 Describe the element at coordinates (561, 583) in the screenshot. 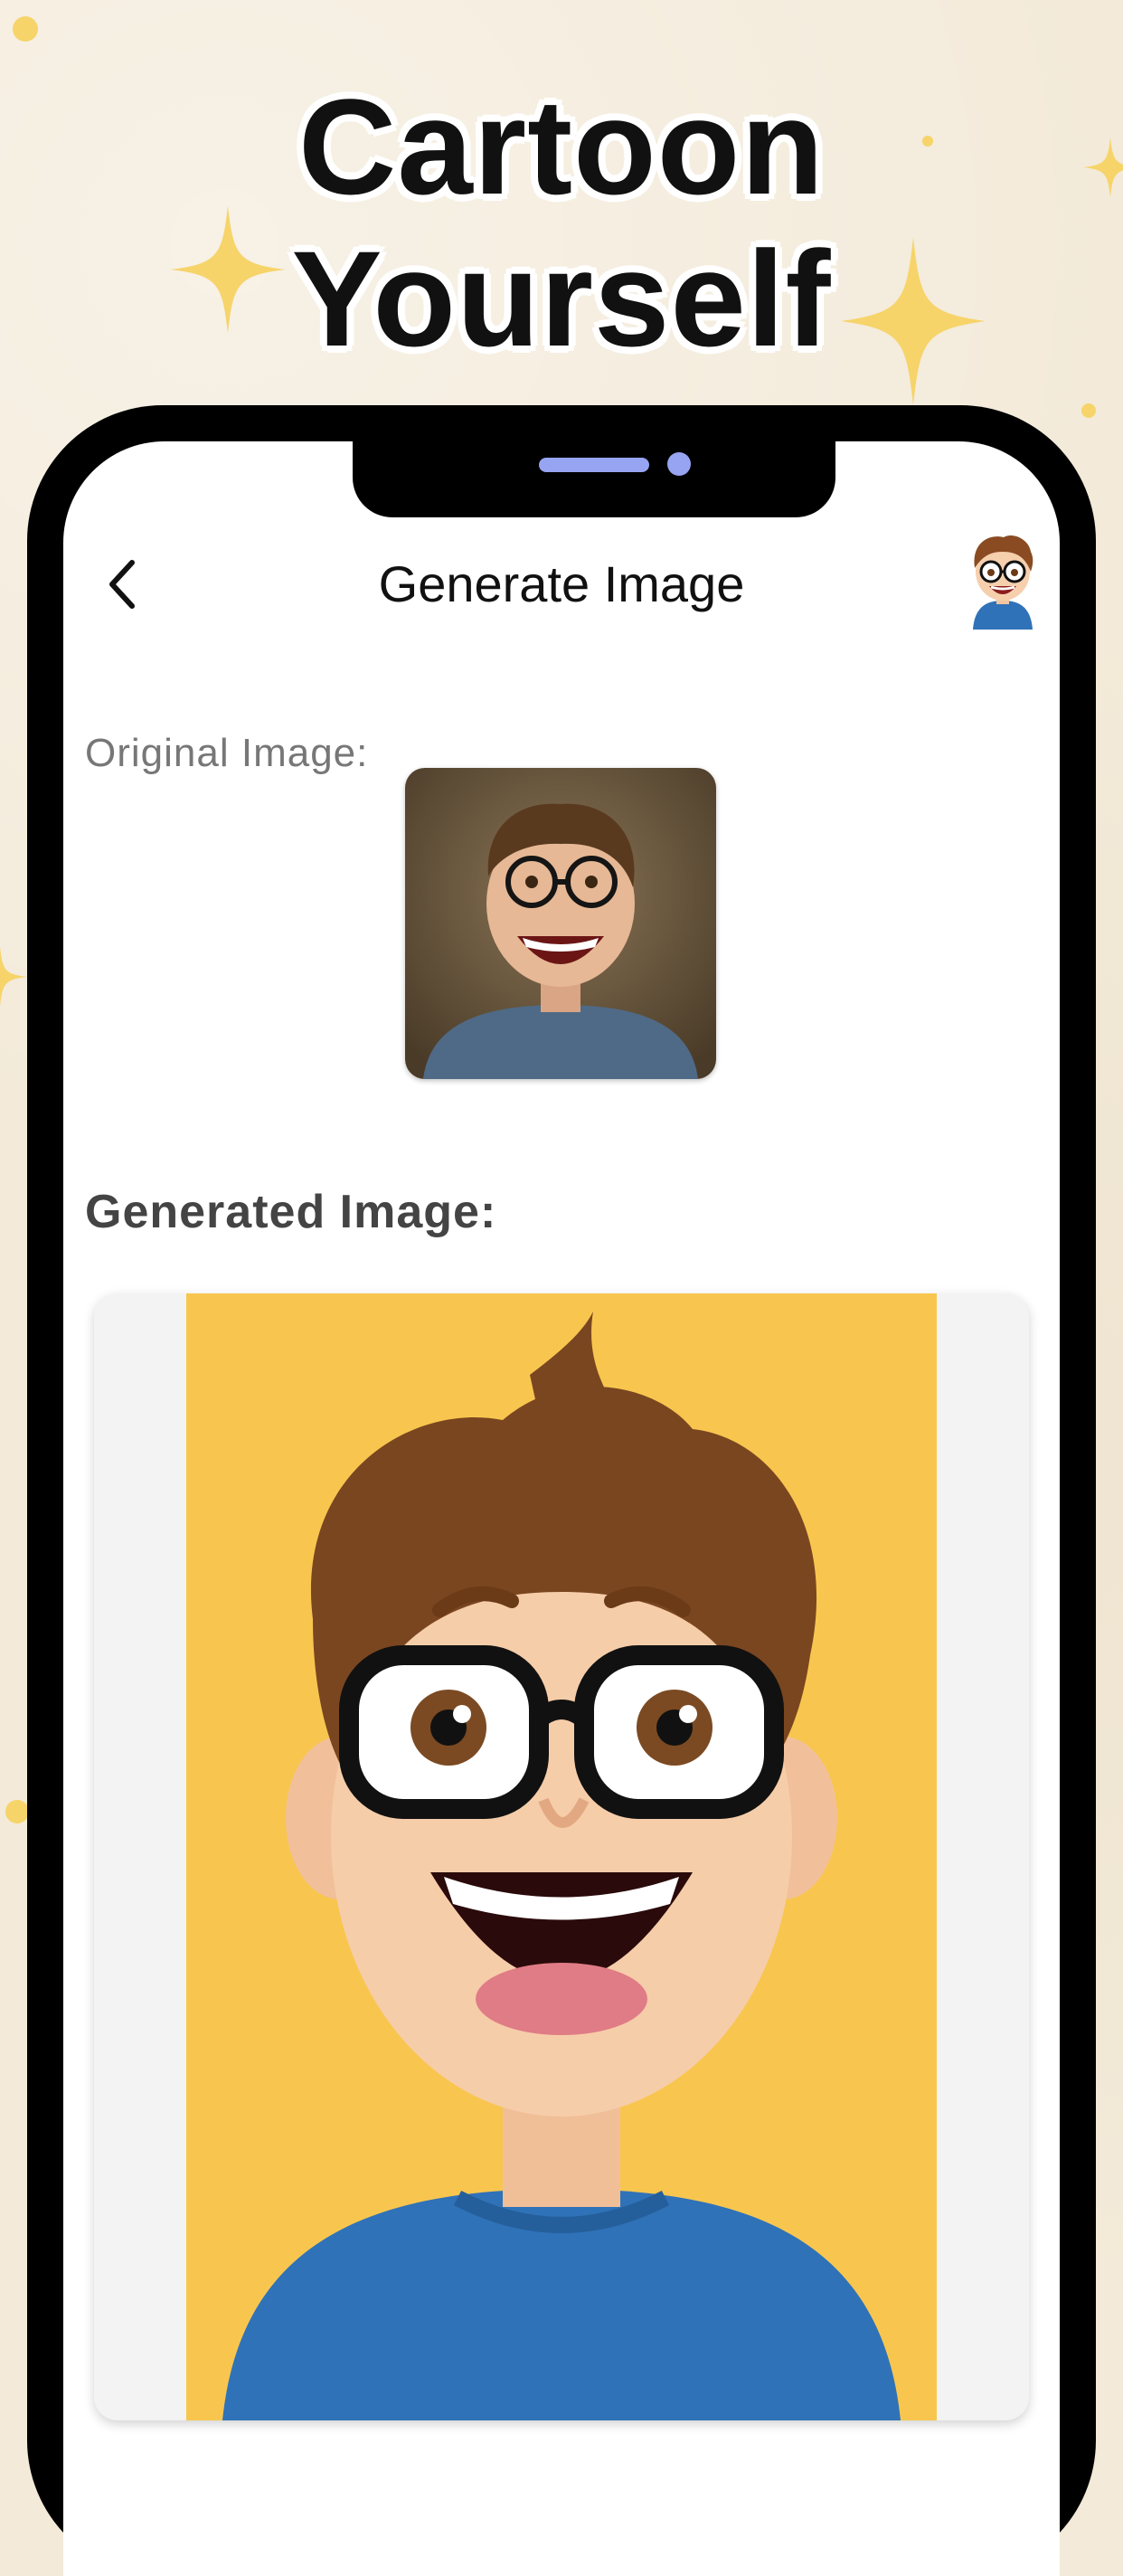

I see `page-title: Generate Image` at that location.